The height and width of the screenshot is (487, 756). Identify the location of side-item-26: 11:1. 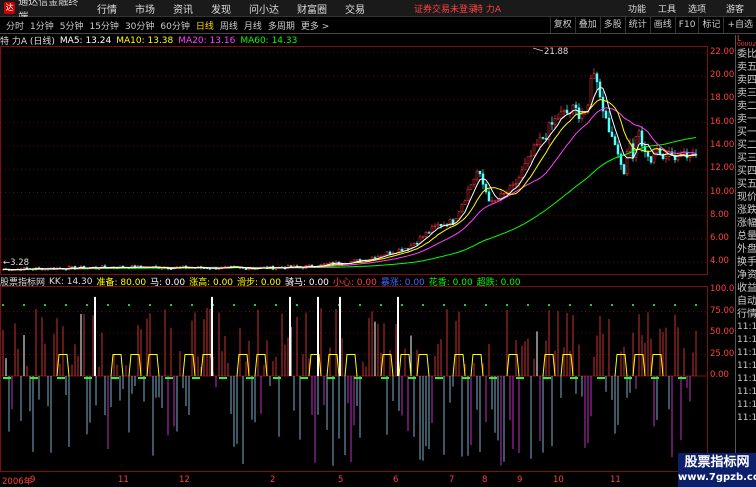
(746, 392).